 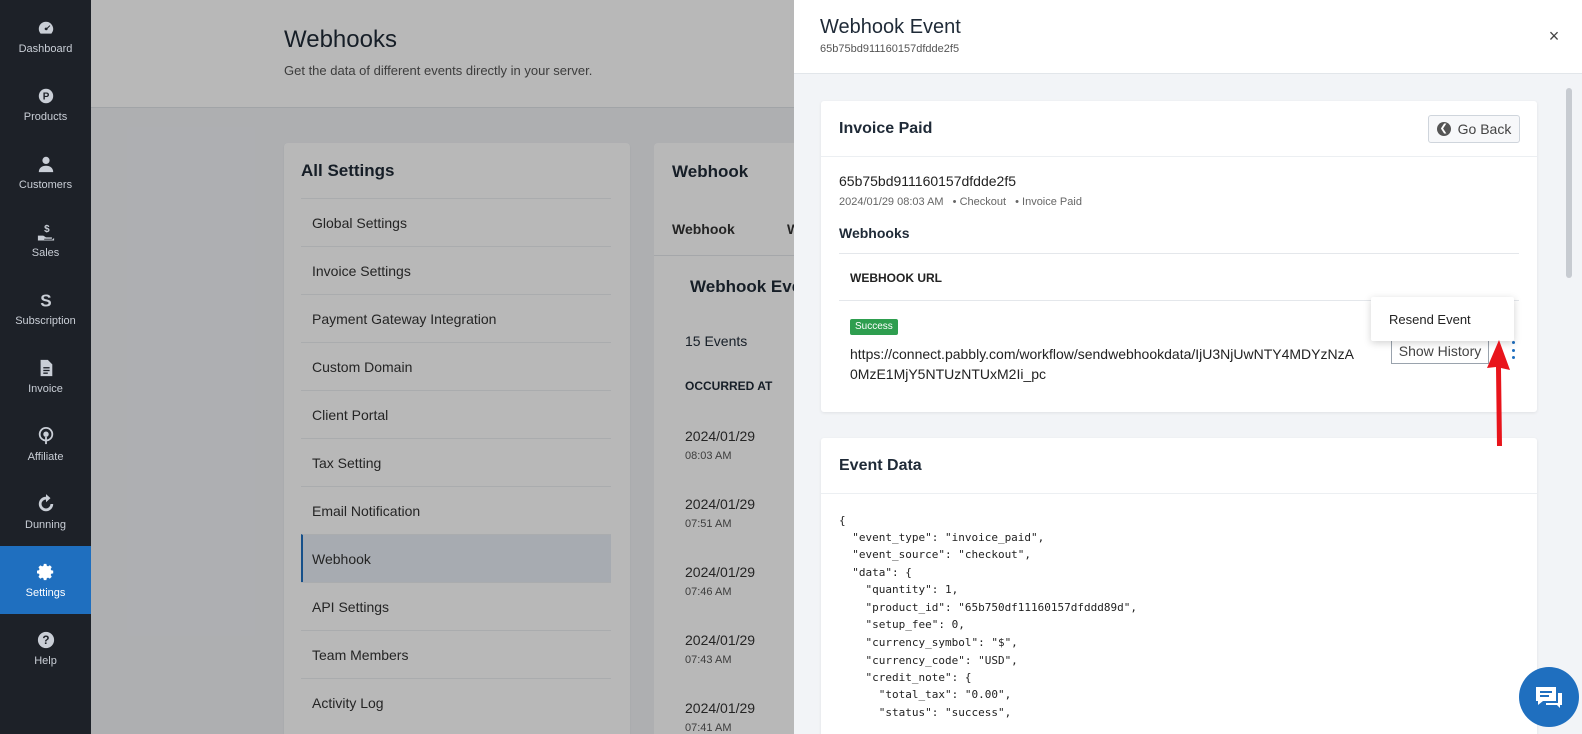 I want to click on drawer-event-id: 65b75bd911160157dfdde2f5, so click(x=890, y=49).